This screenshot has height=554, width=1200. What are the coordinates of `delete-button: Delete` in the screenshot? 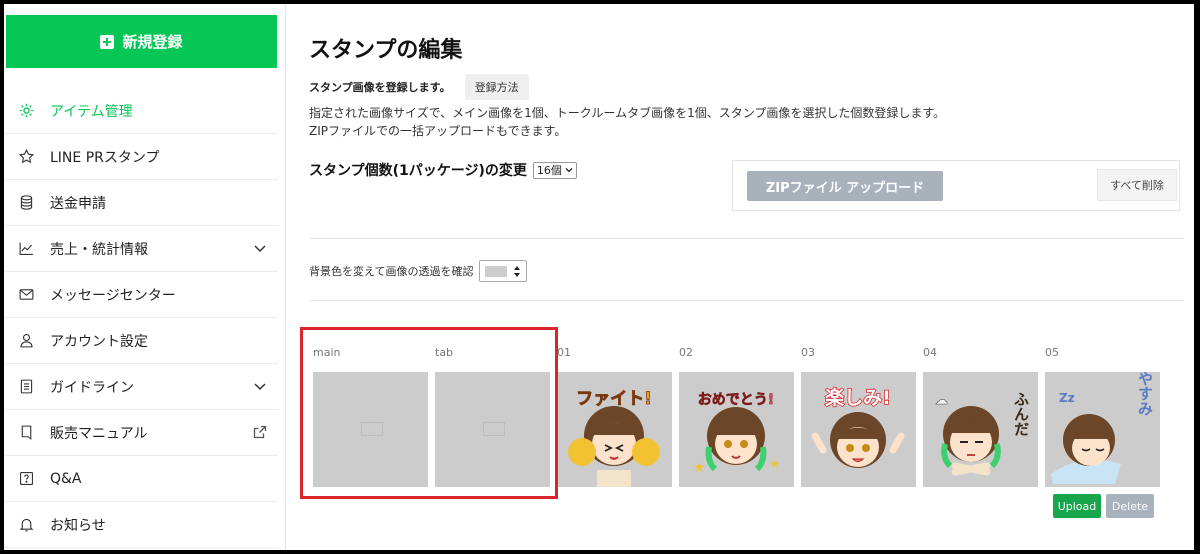 It's located at (1130, 506).